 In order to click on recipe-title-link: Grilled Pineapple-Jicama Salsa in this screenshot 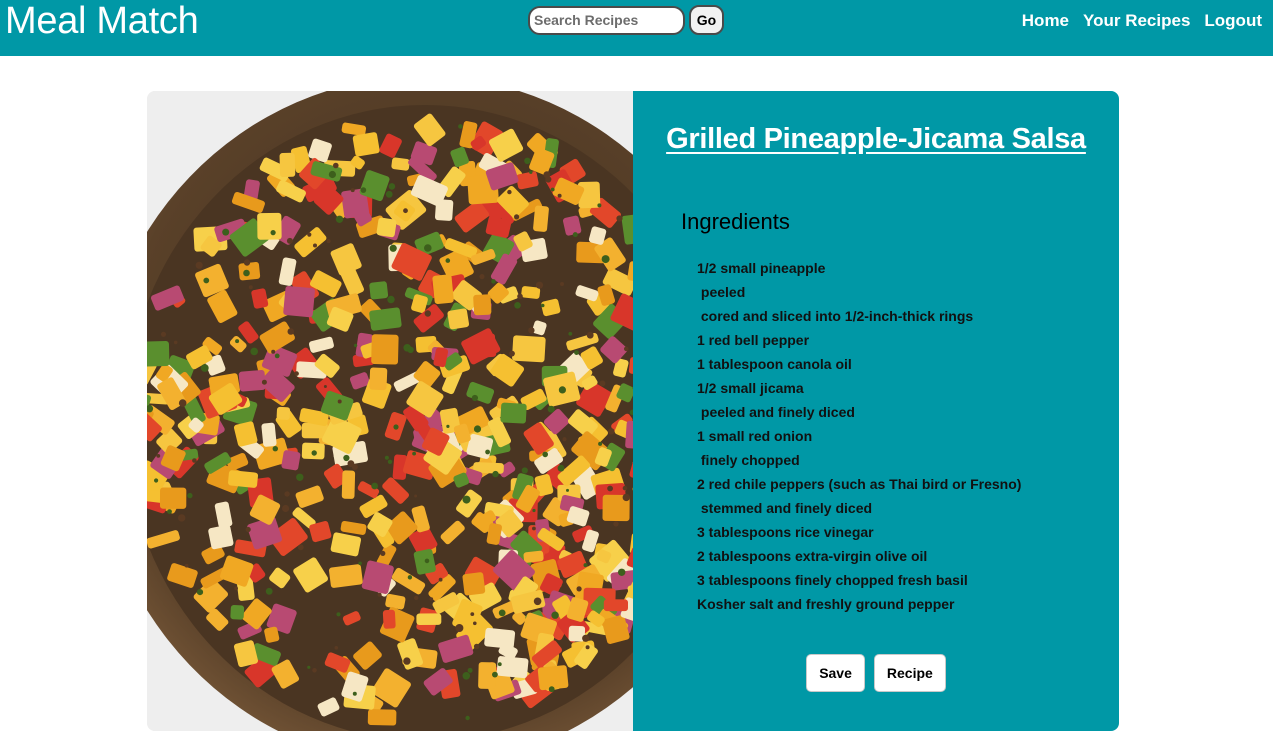, I will do `click(876, 139)`.